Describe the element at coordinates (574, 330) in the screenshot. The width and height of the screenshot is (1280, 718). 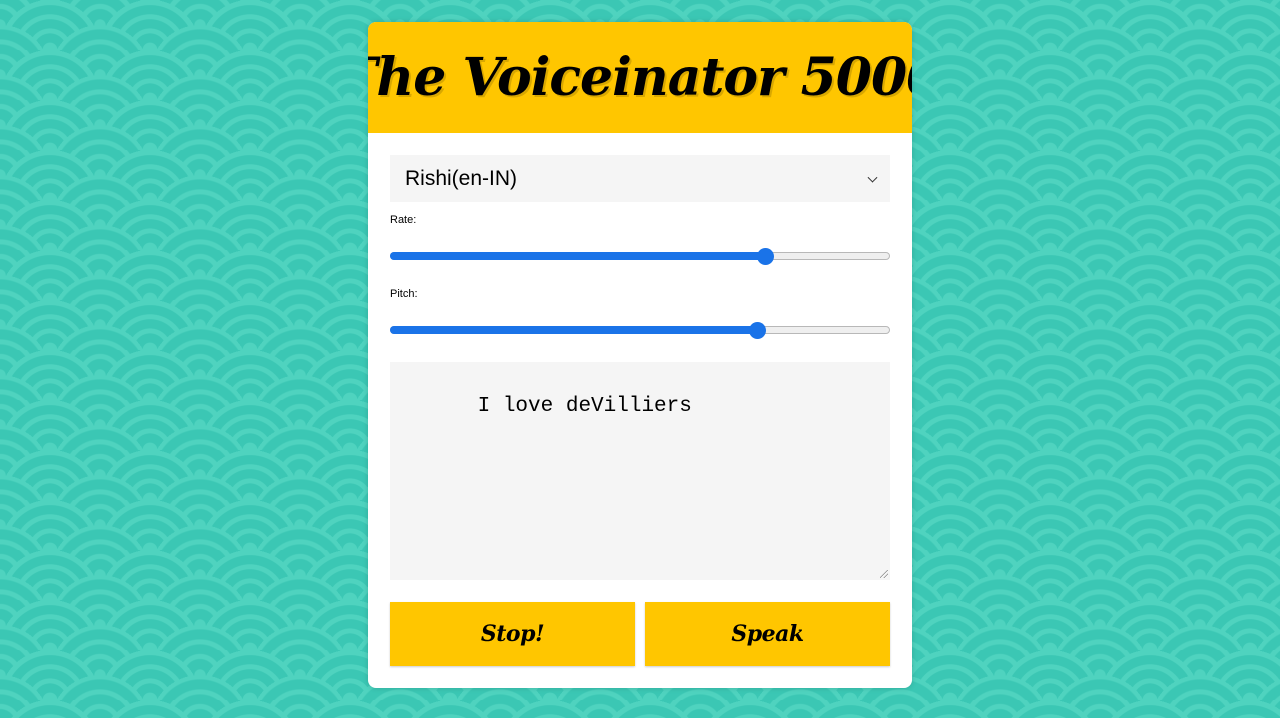
I see `pitch-slider-fill` at that location.